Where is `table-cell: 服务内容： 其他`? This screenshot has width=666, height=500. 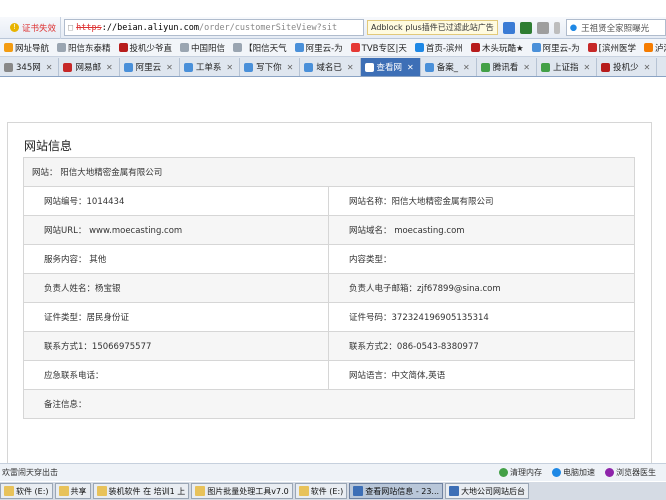
table-cell: 服务内容： 其他 is located at coordinates (176, 259).